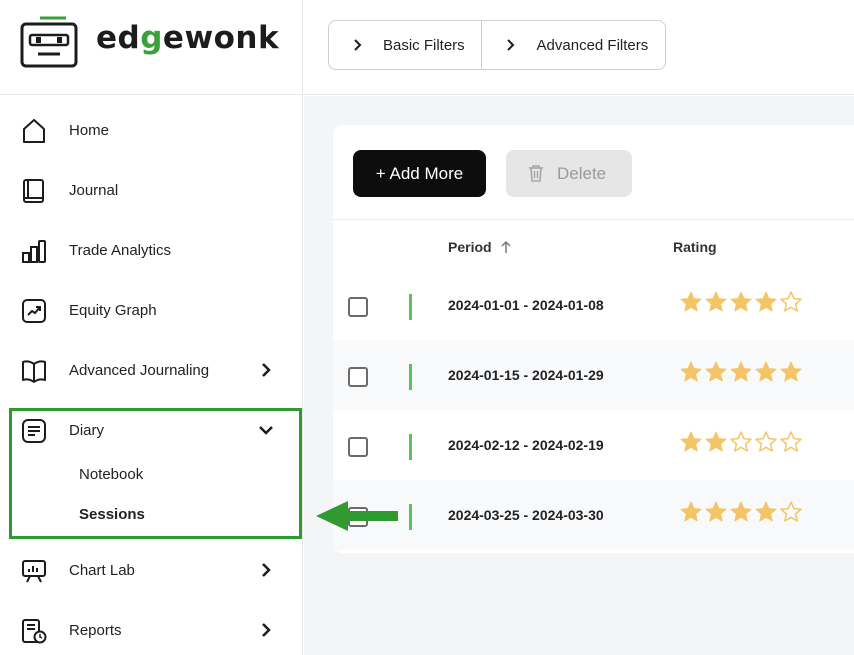  I want to click on advanced-filters-label: Advanced Filters, so click(592, 45).